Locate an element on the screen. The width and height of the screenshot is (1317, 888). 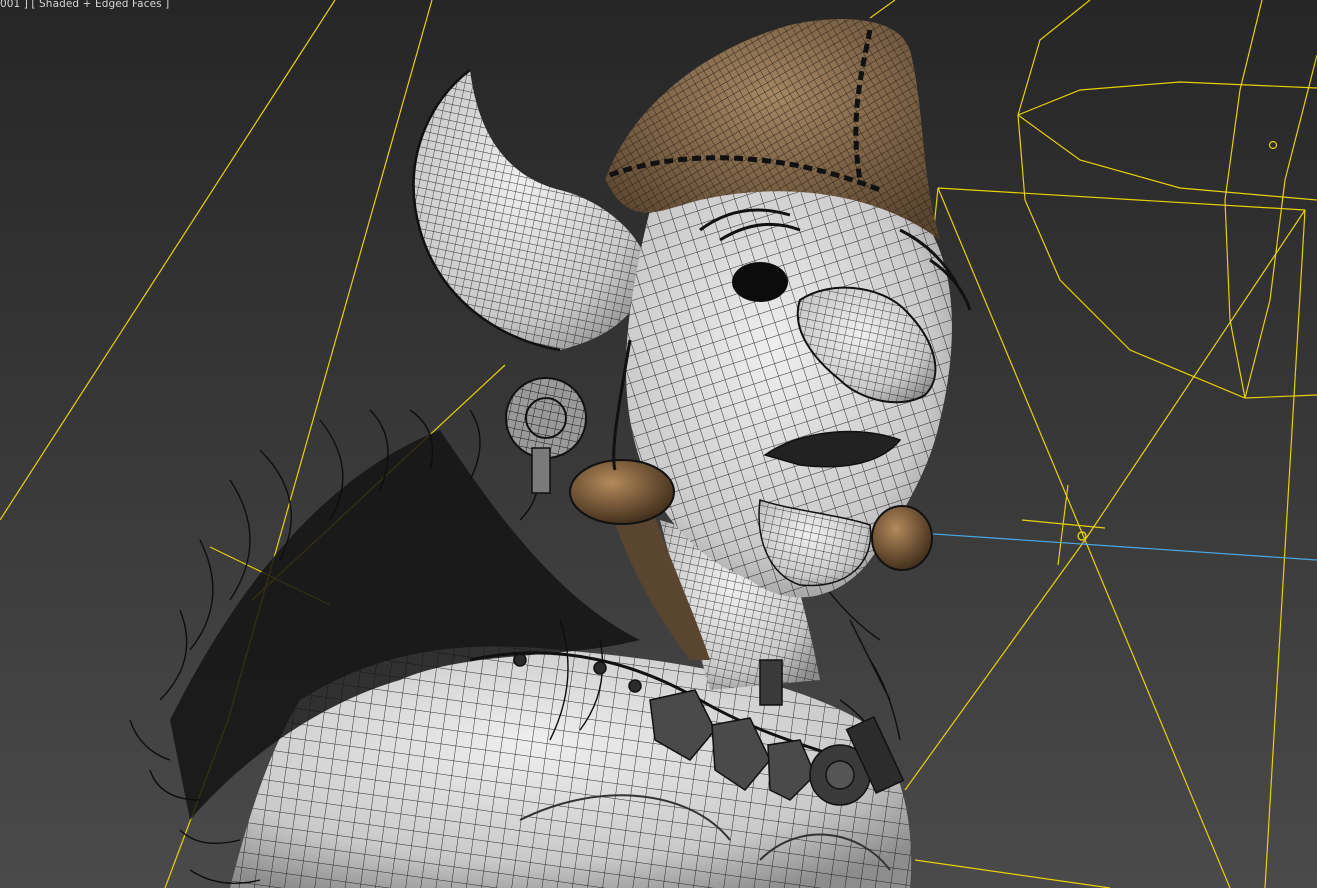
viewport-label: 001 ] [ Shaded + Edged Faces ] is located at coordinates (84, 5).